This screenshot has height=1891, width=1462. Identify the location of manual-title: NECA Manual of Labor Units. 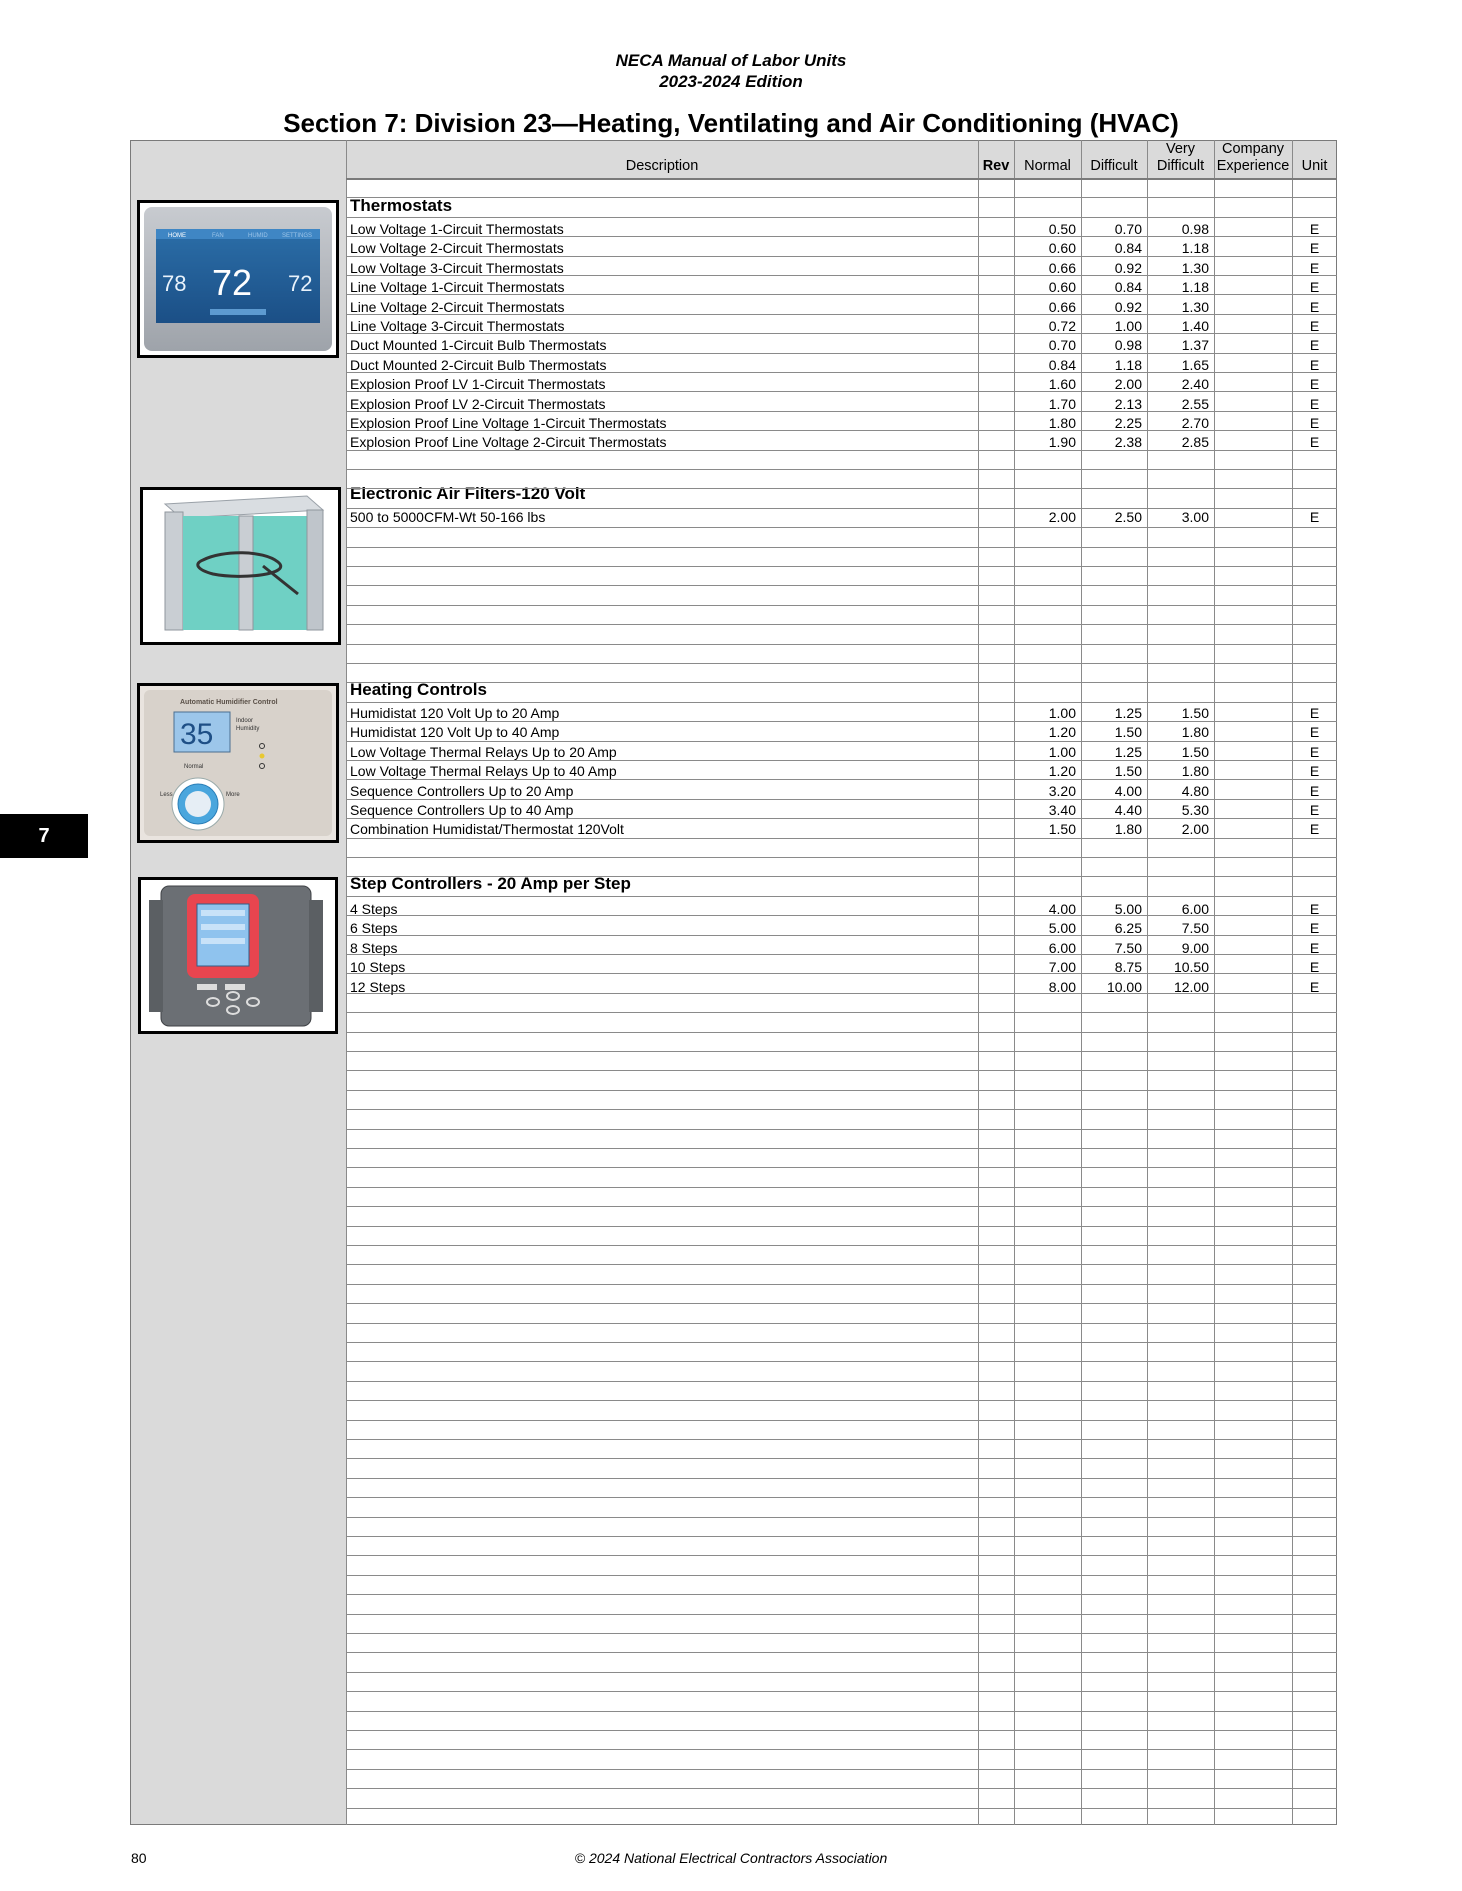
(731, 60).